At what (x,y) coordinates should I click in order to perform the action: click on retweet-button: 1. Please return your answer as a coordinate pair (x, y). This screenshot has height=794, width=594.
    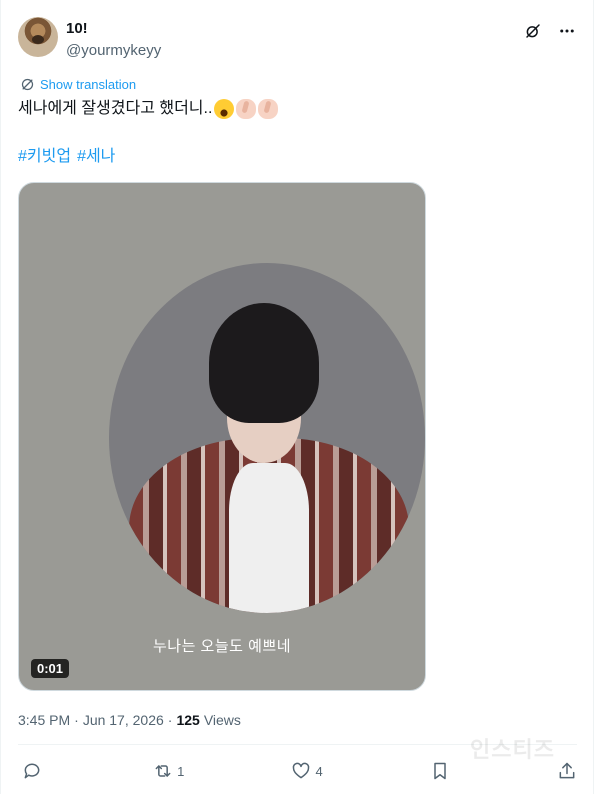
    Looking at the image, I should click on (168, 771).